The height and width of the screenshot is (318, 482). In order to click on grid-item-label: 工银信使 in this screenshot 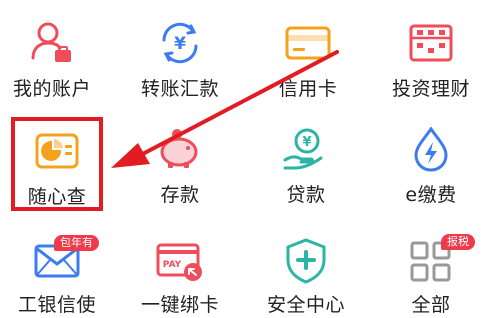, I will do `click(56, 305)`.